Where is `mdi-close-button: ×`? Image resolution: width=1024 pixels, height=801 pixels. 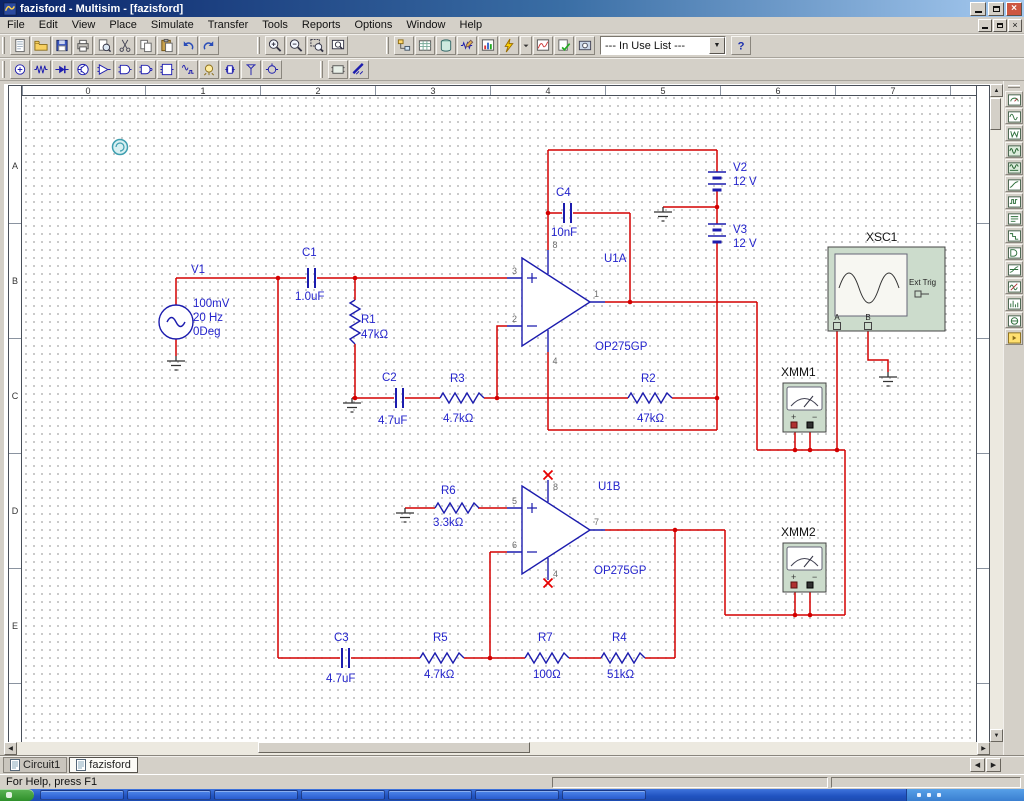 mdi-close-button: × is located at coordinates (1015, 25).